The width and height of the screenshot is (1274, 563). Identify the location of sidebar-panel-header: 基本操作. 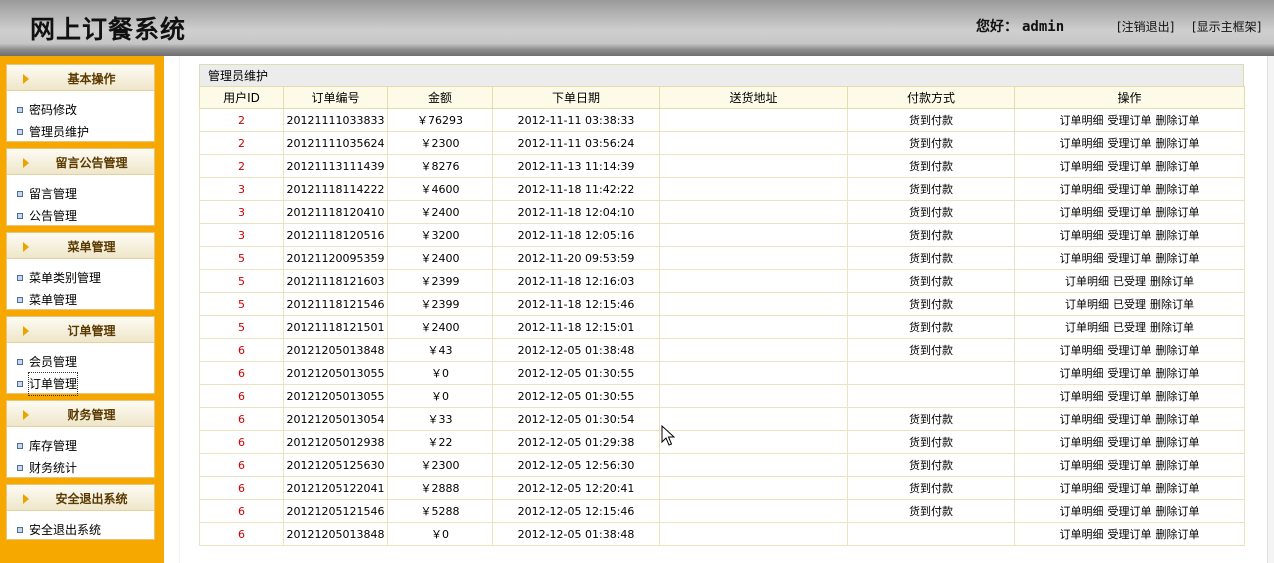
(80, 78).